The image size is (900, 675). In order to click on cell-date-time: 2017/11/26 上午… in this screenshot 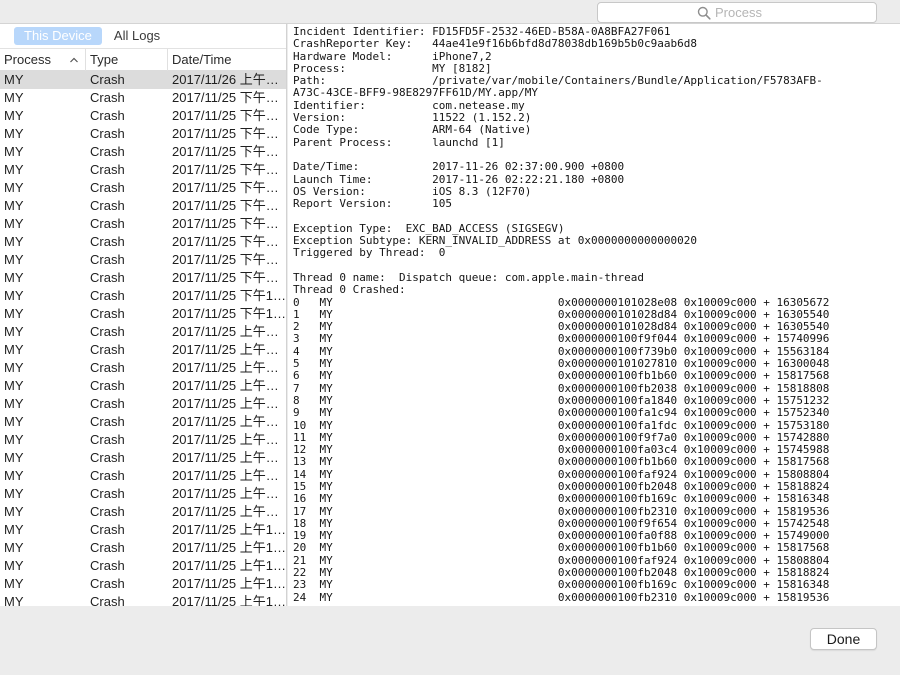, I will do `click(225, 79)`.